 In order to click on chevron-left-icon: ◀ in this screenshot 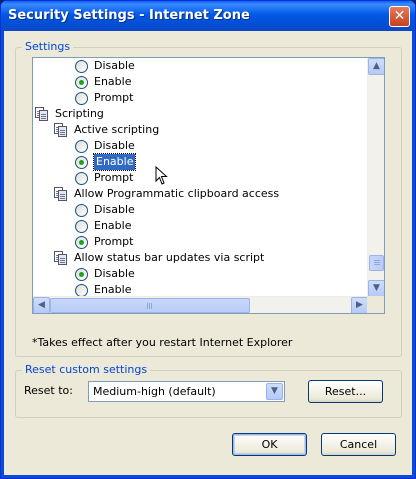, I will do `click(41, 305)`.